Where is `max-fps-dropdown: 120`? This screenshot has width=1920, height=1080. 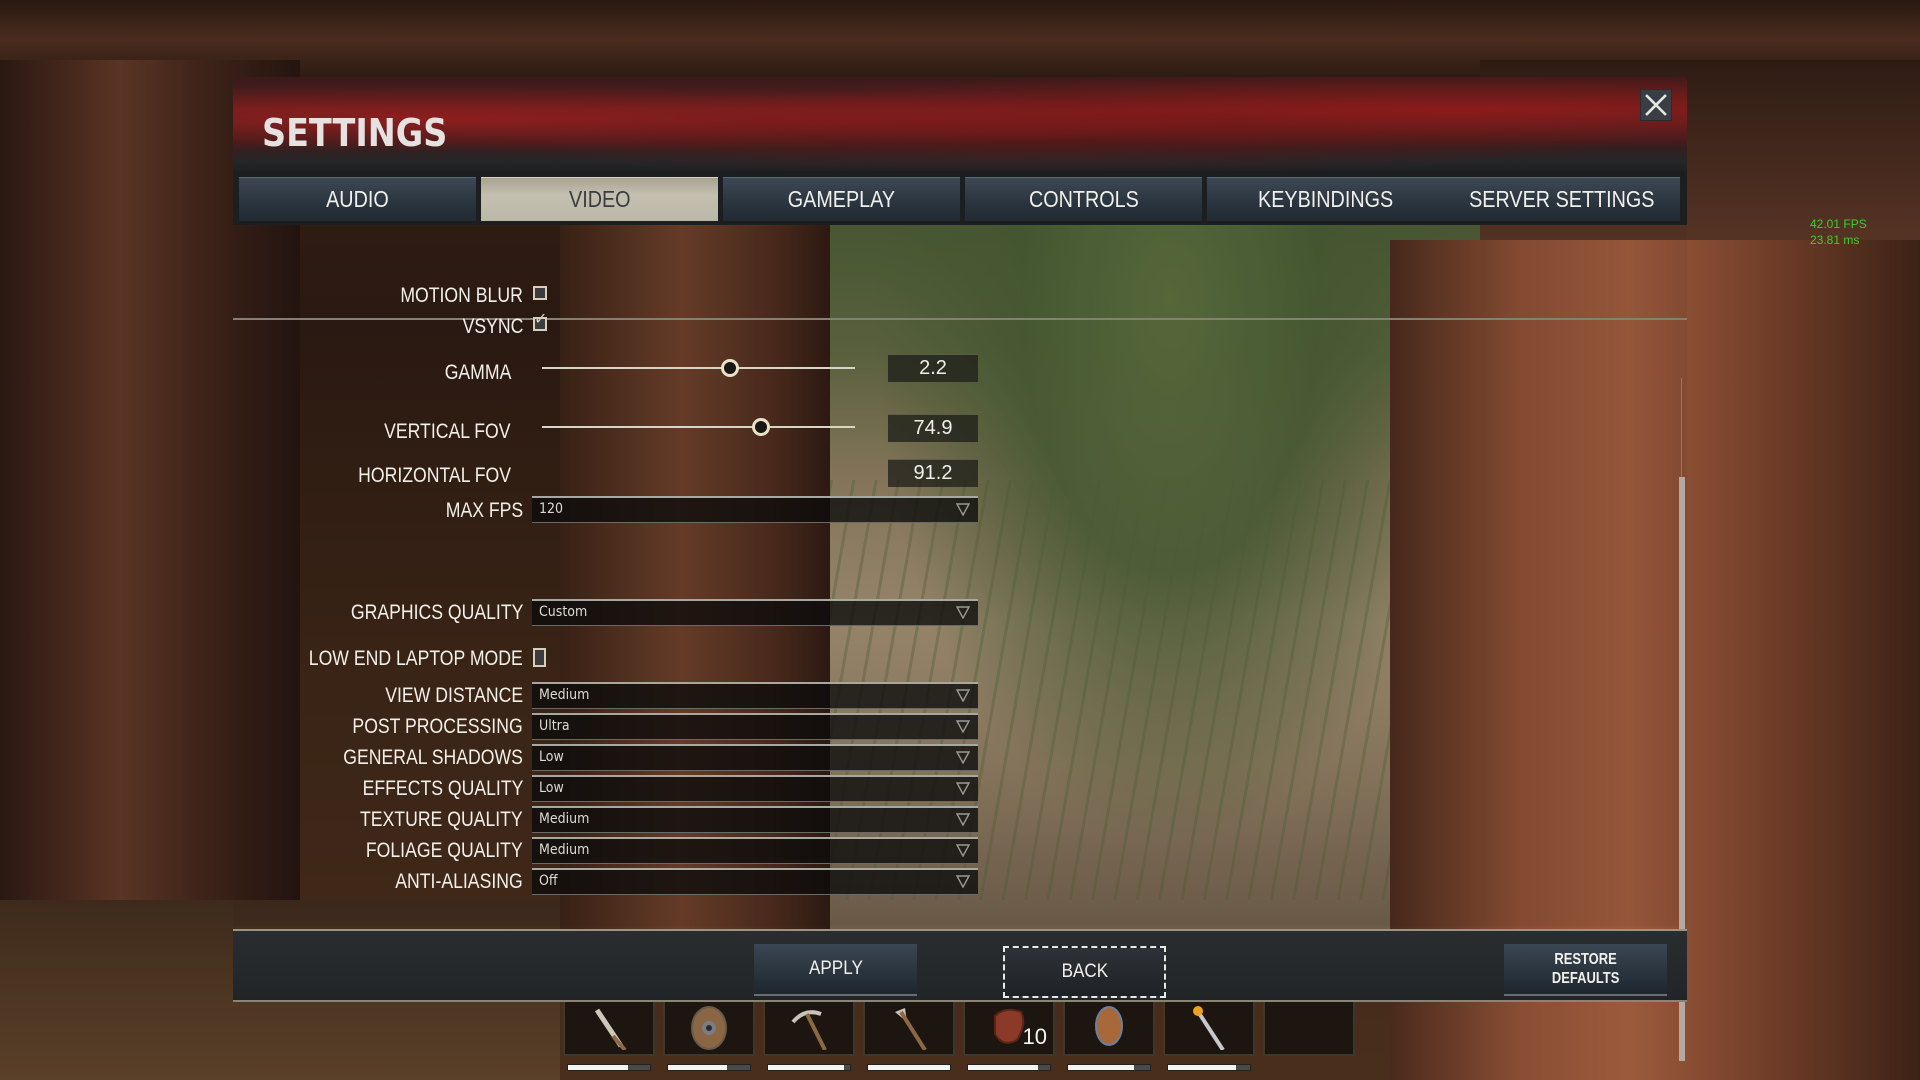 max-fps-dropdown: 120 is located at coordinates (755, 509).